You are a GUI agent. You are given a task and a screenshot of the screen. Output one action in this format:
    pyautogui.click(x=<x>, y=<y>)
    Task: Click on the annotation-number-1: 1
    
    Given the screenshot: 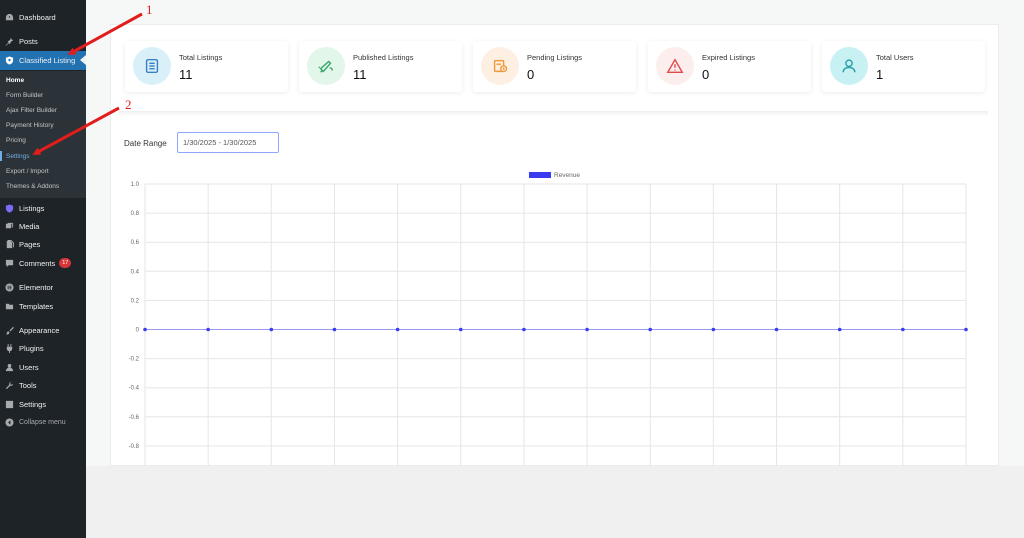 What is the action you would take?
    pyautogui.click(x=149, y=9)
    